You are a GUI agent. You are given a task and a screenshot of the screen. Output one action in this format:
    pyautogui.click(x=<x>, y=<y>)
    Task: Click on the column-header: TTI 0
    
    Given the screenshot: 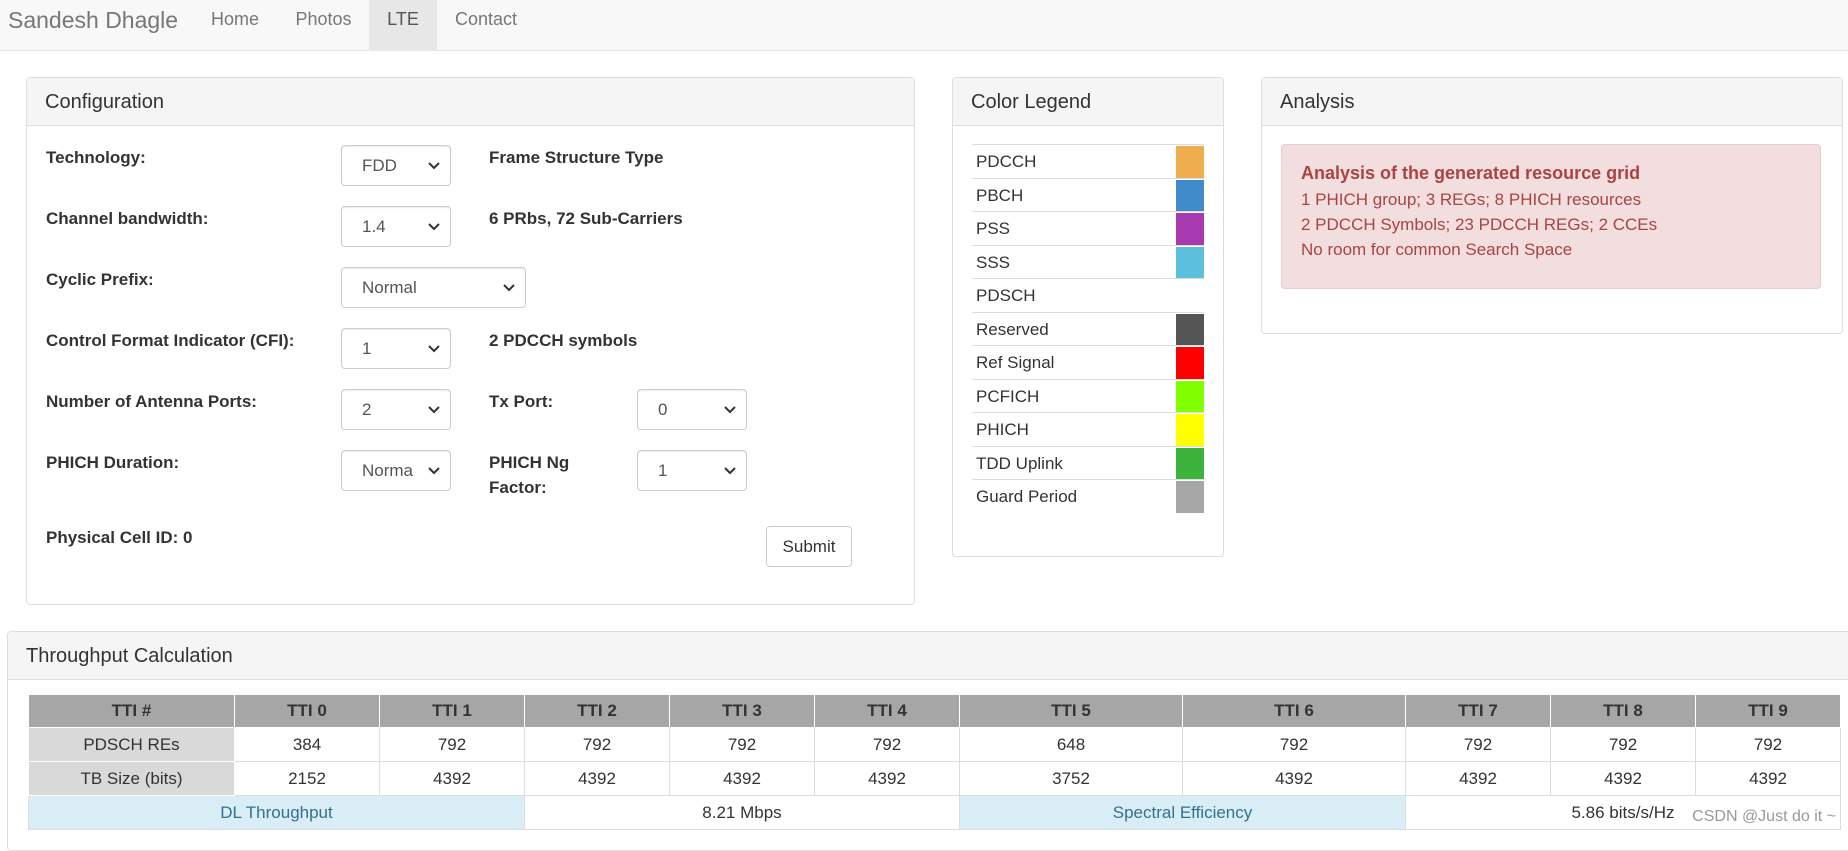 What is the action you would take?
    pyautogui.click(x=307, y=711)
    